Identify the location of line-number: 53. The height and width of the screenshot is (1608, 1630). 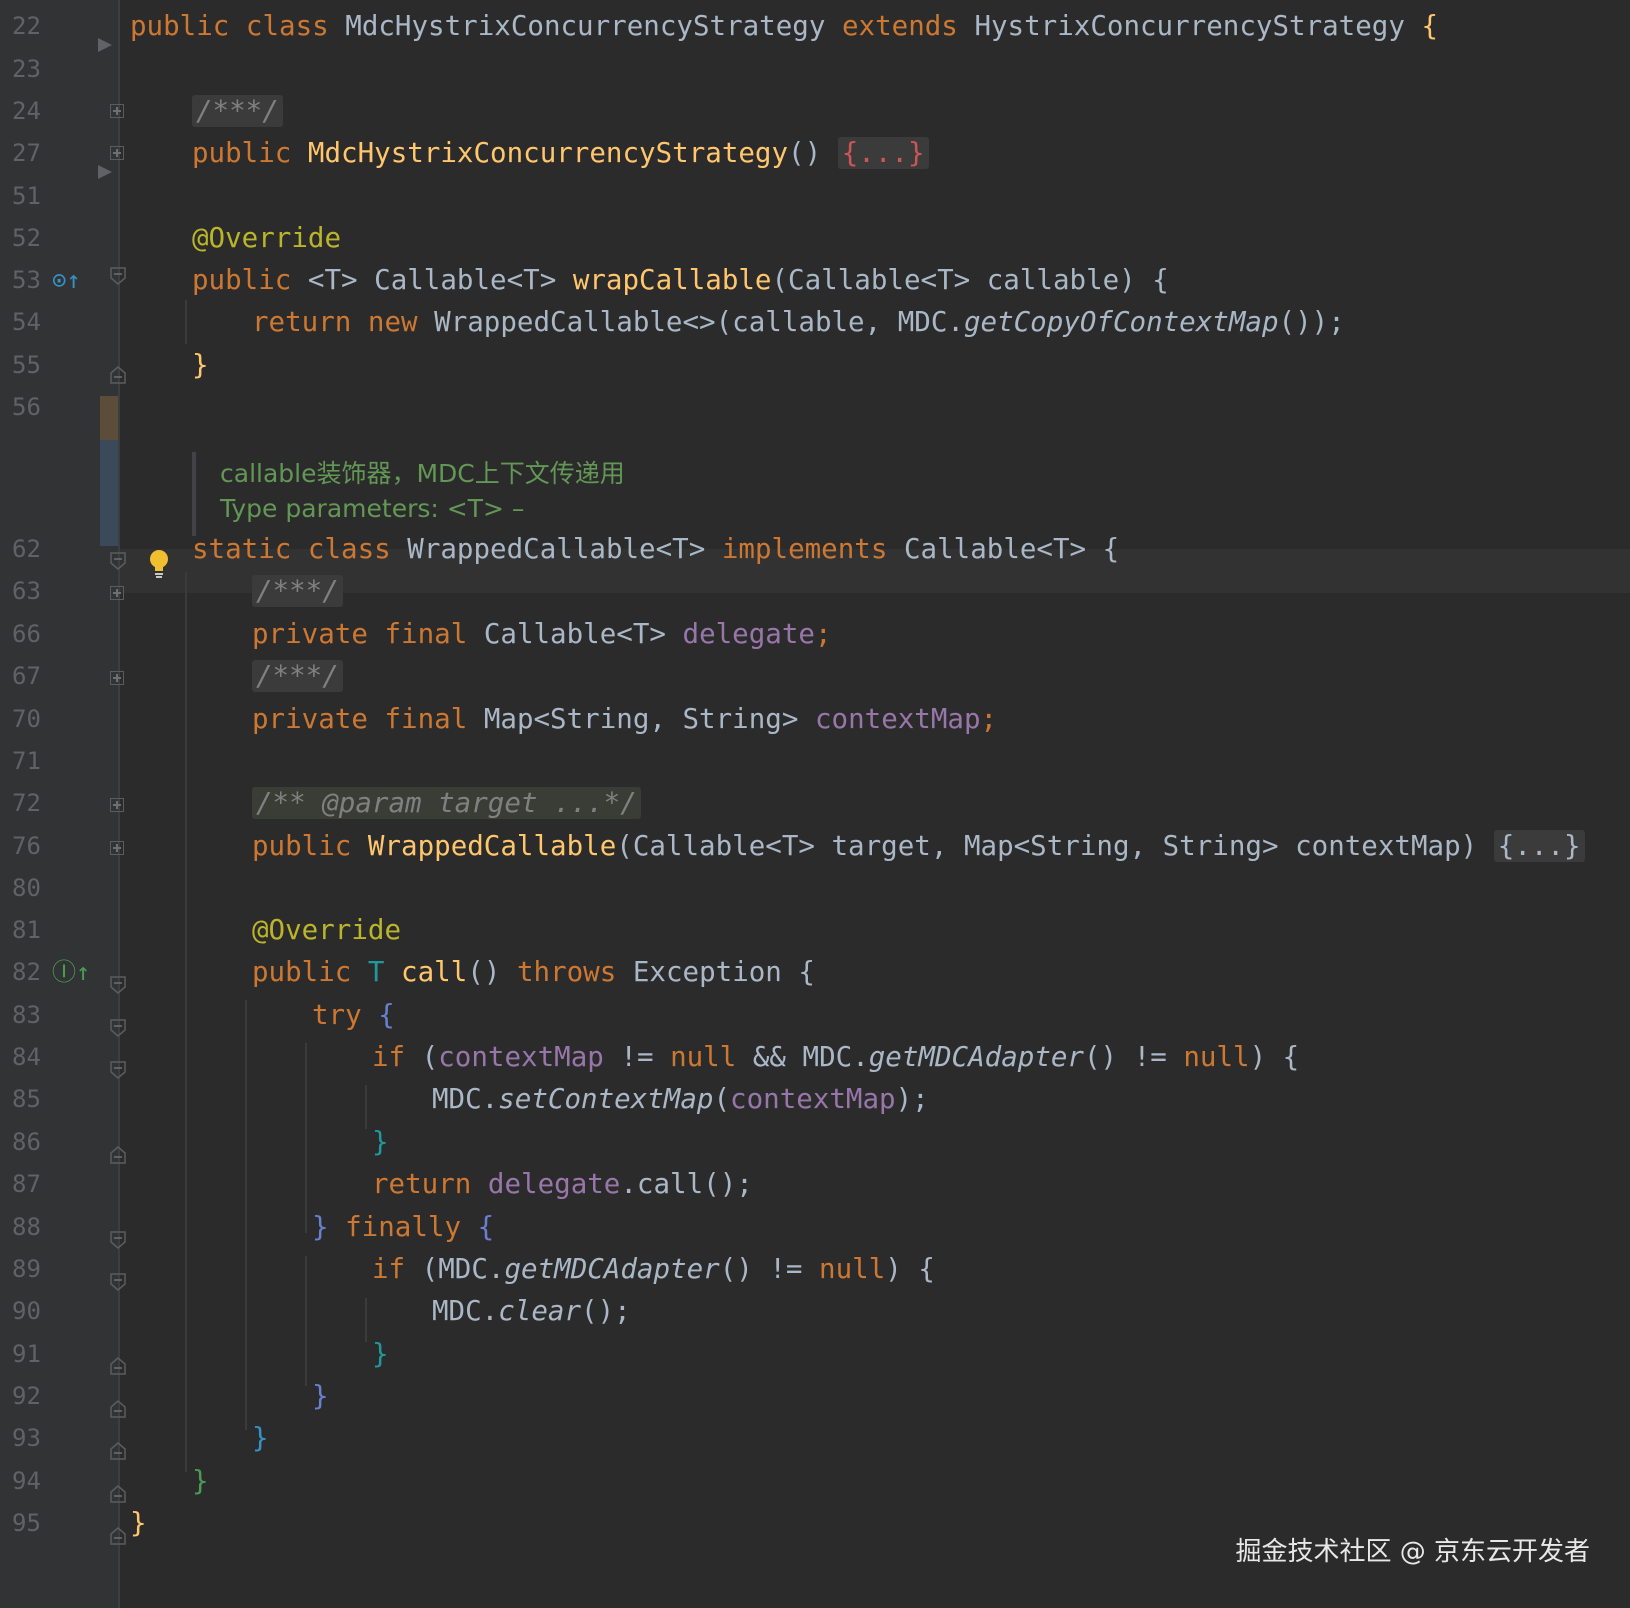
(32, 280).